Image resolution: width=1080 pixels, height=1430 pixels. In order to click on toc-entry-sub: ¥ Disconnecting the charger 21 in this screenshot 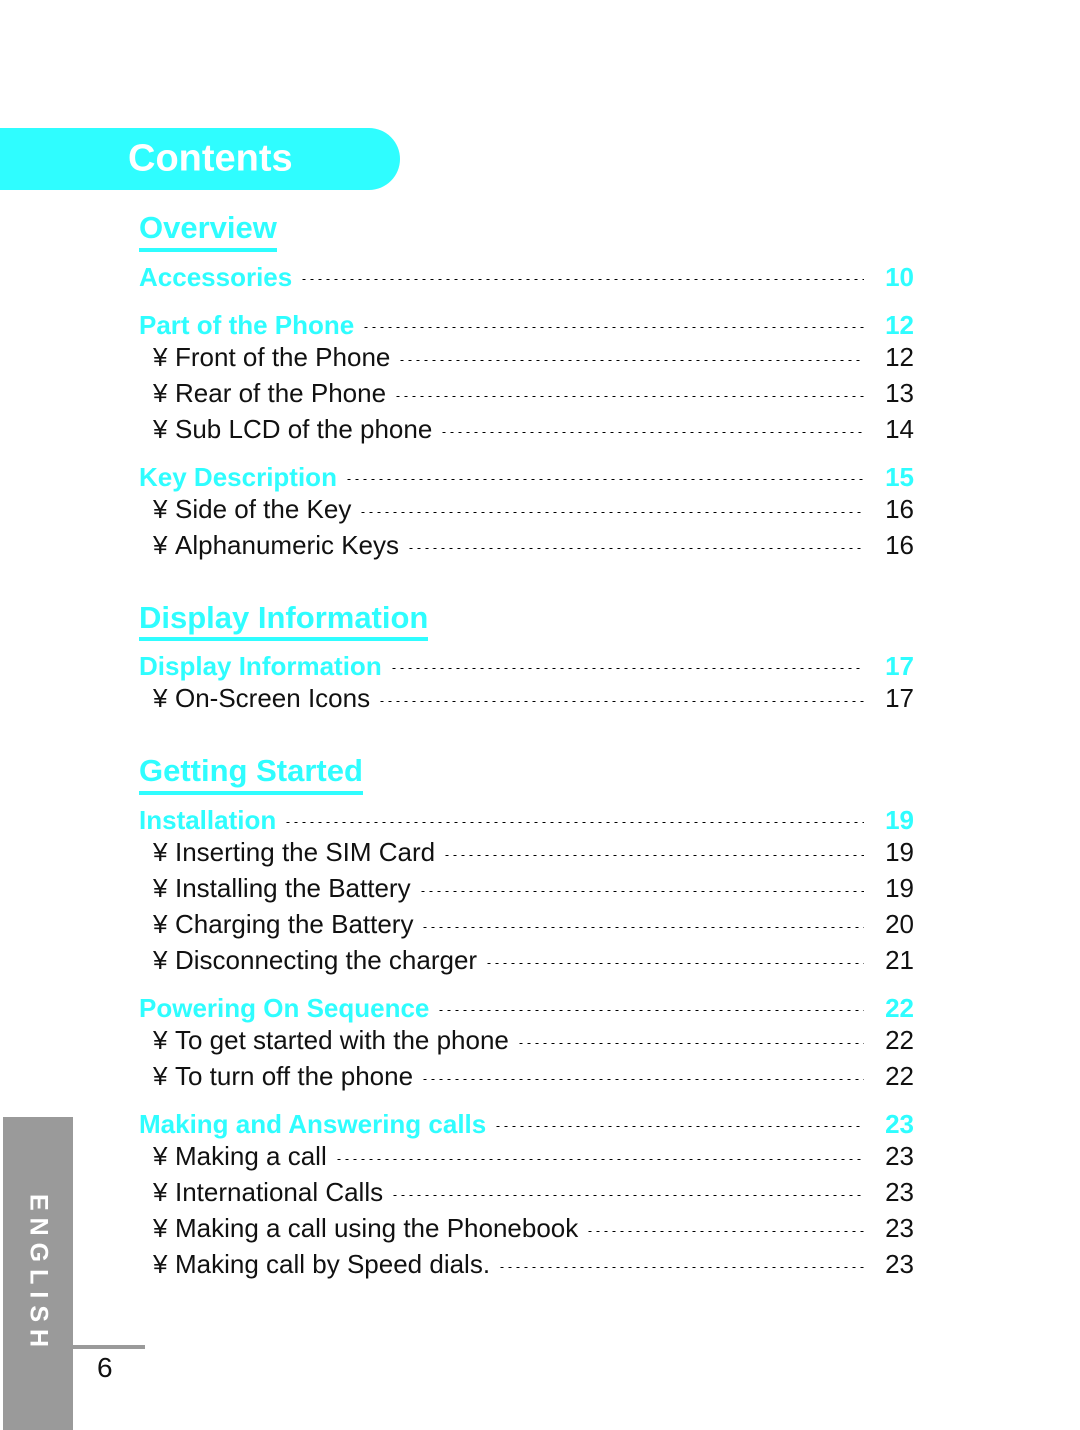, I will do `click(526, 960)`.